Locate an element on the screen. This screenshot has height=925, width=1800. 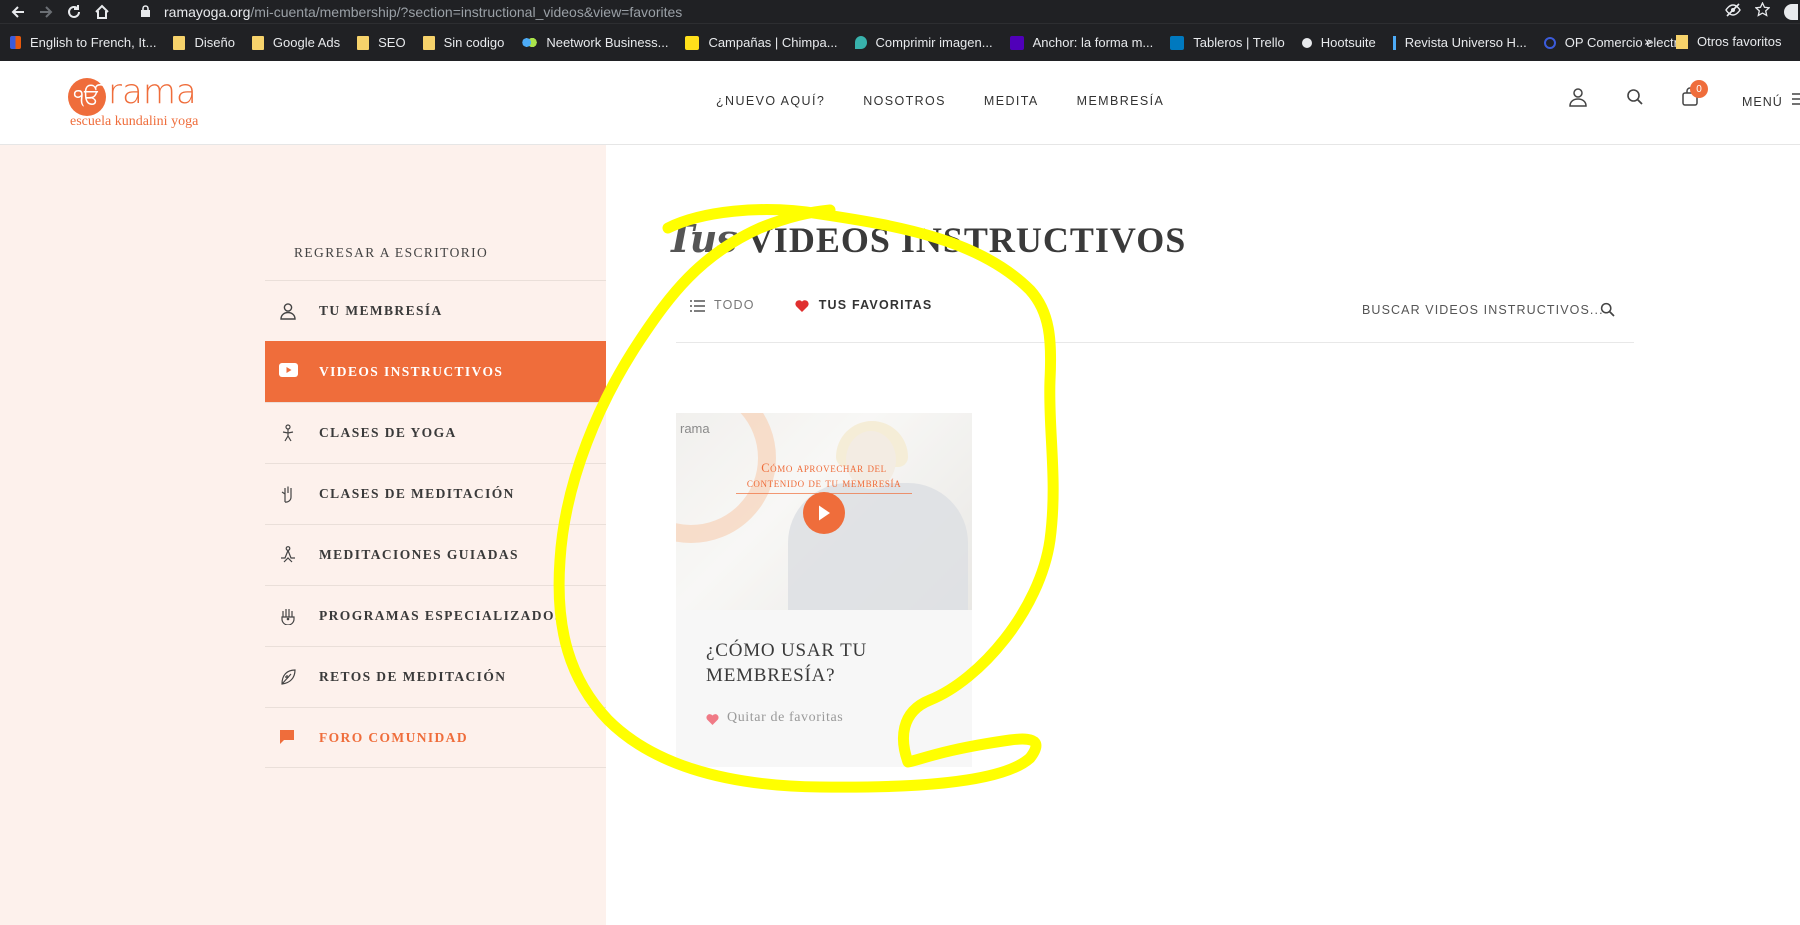
sidebar-item-label: RETOS DE MEDITACIÓN is located at coordinates (413, 676).